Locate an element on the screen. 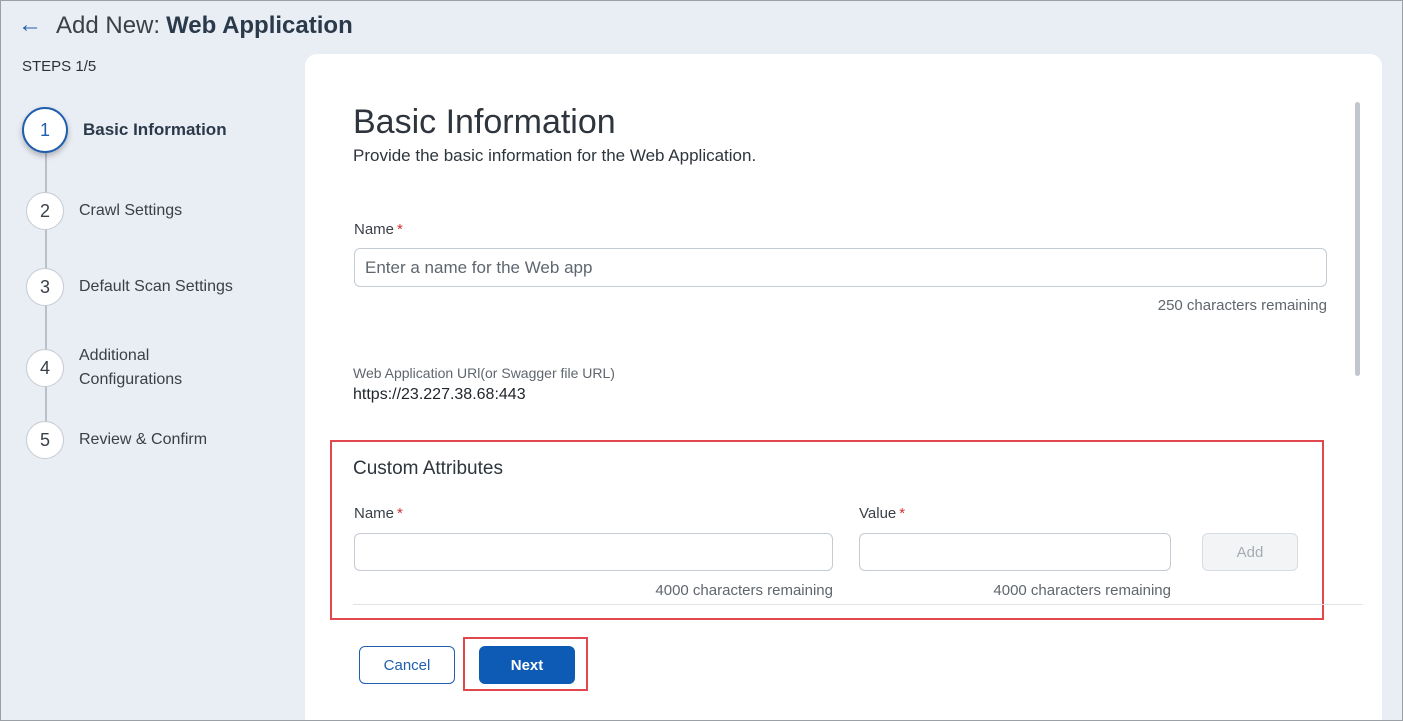  step-crawl-settings: 2 Crawl Settings is located at coordinates (104, 211).